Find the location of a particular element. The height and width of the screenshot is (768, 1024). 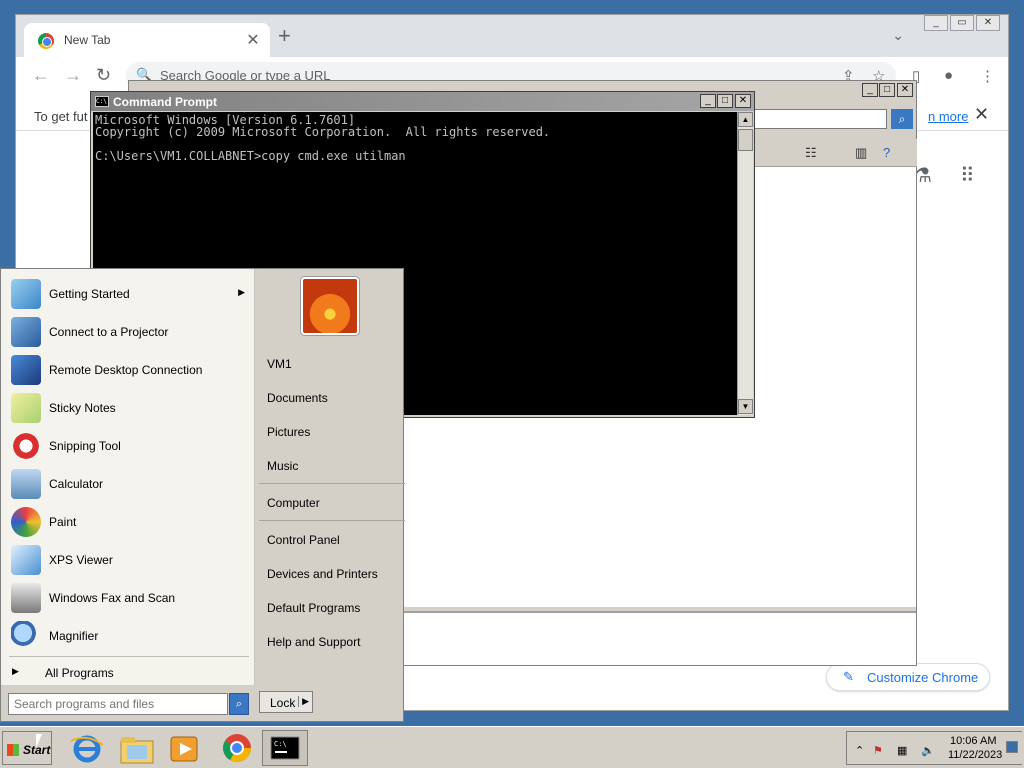

lock-button: Lock ▶ is located at coordinates (286, 702).